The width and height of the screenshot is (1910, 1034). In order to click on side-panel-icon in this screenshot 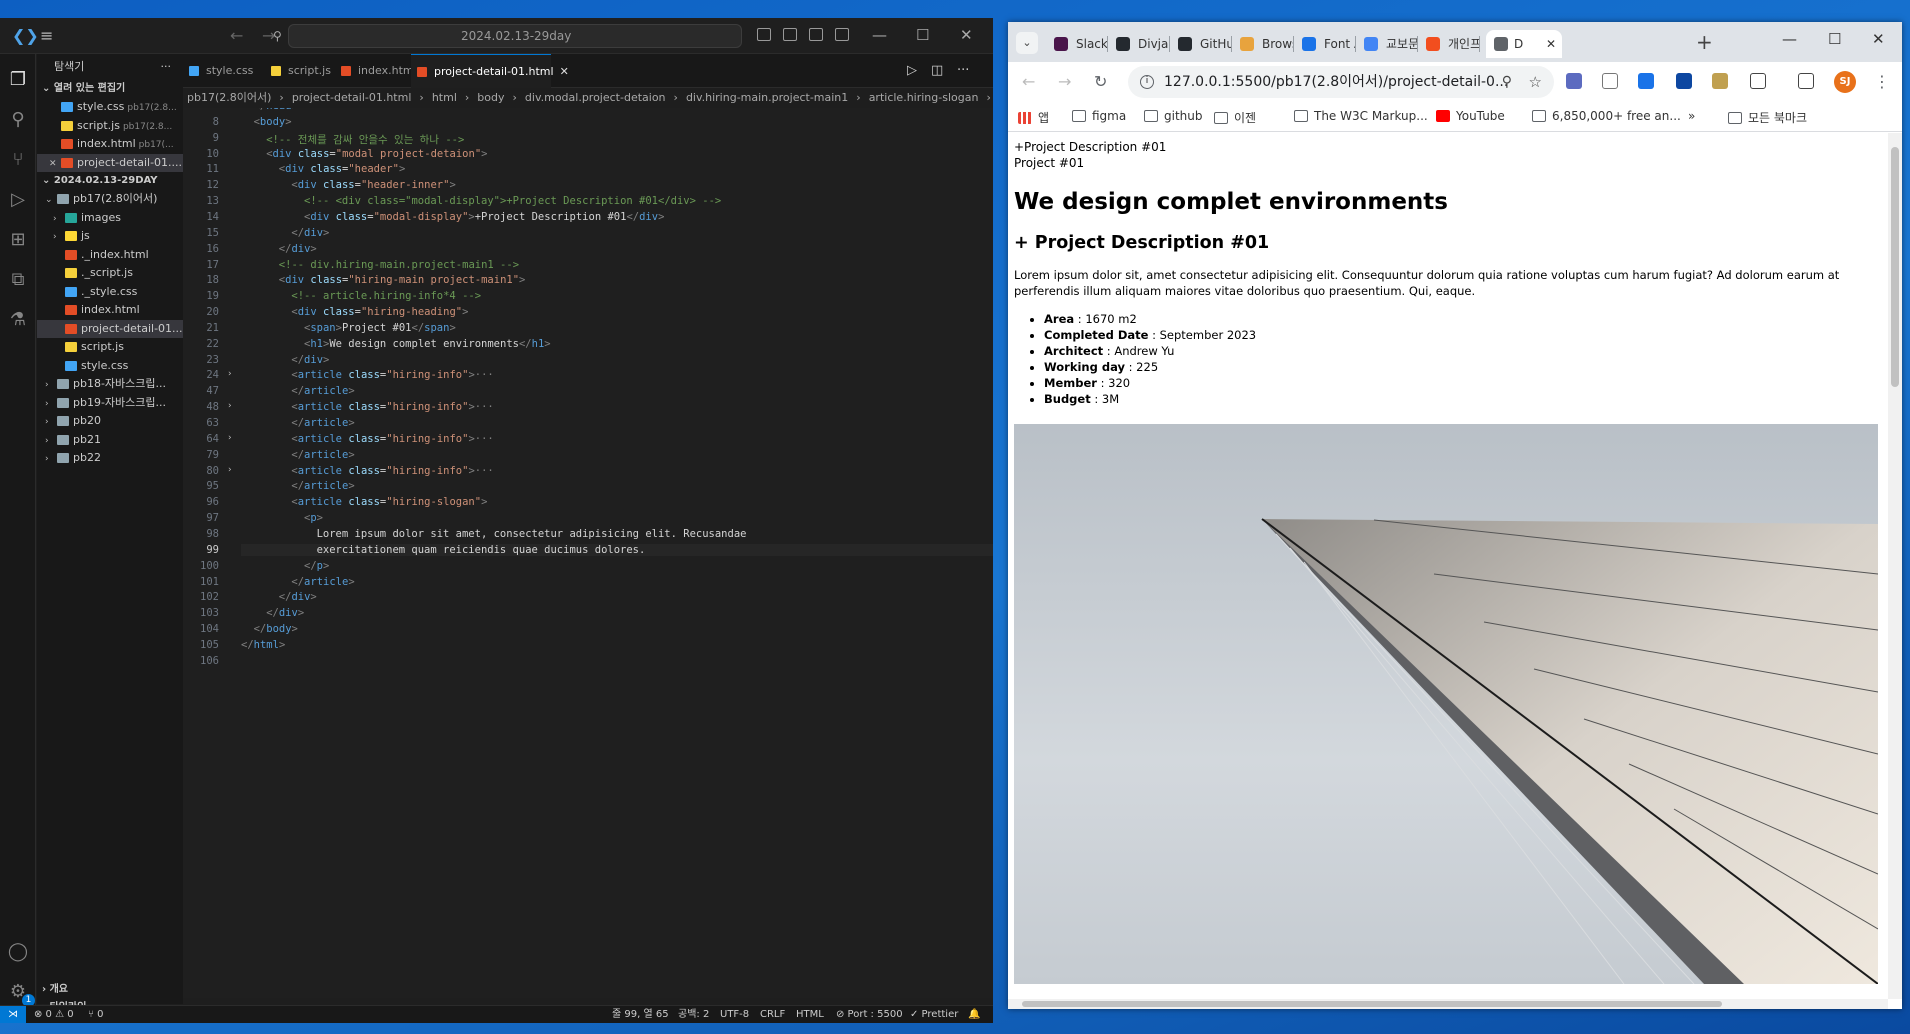, I will do `click(1806, 81)`.